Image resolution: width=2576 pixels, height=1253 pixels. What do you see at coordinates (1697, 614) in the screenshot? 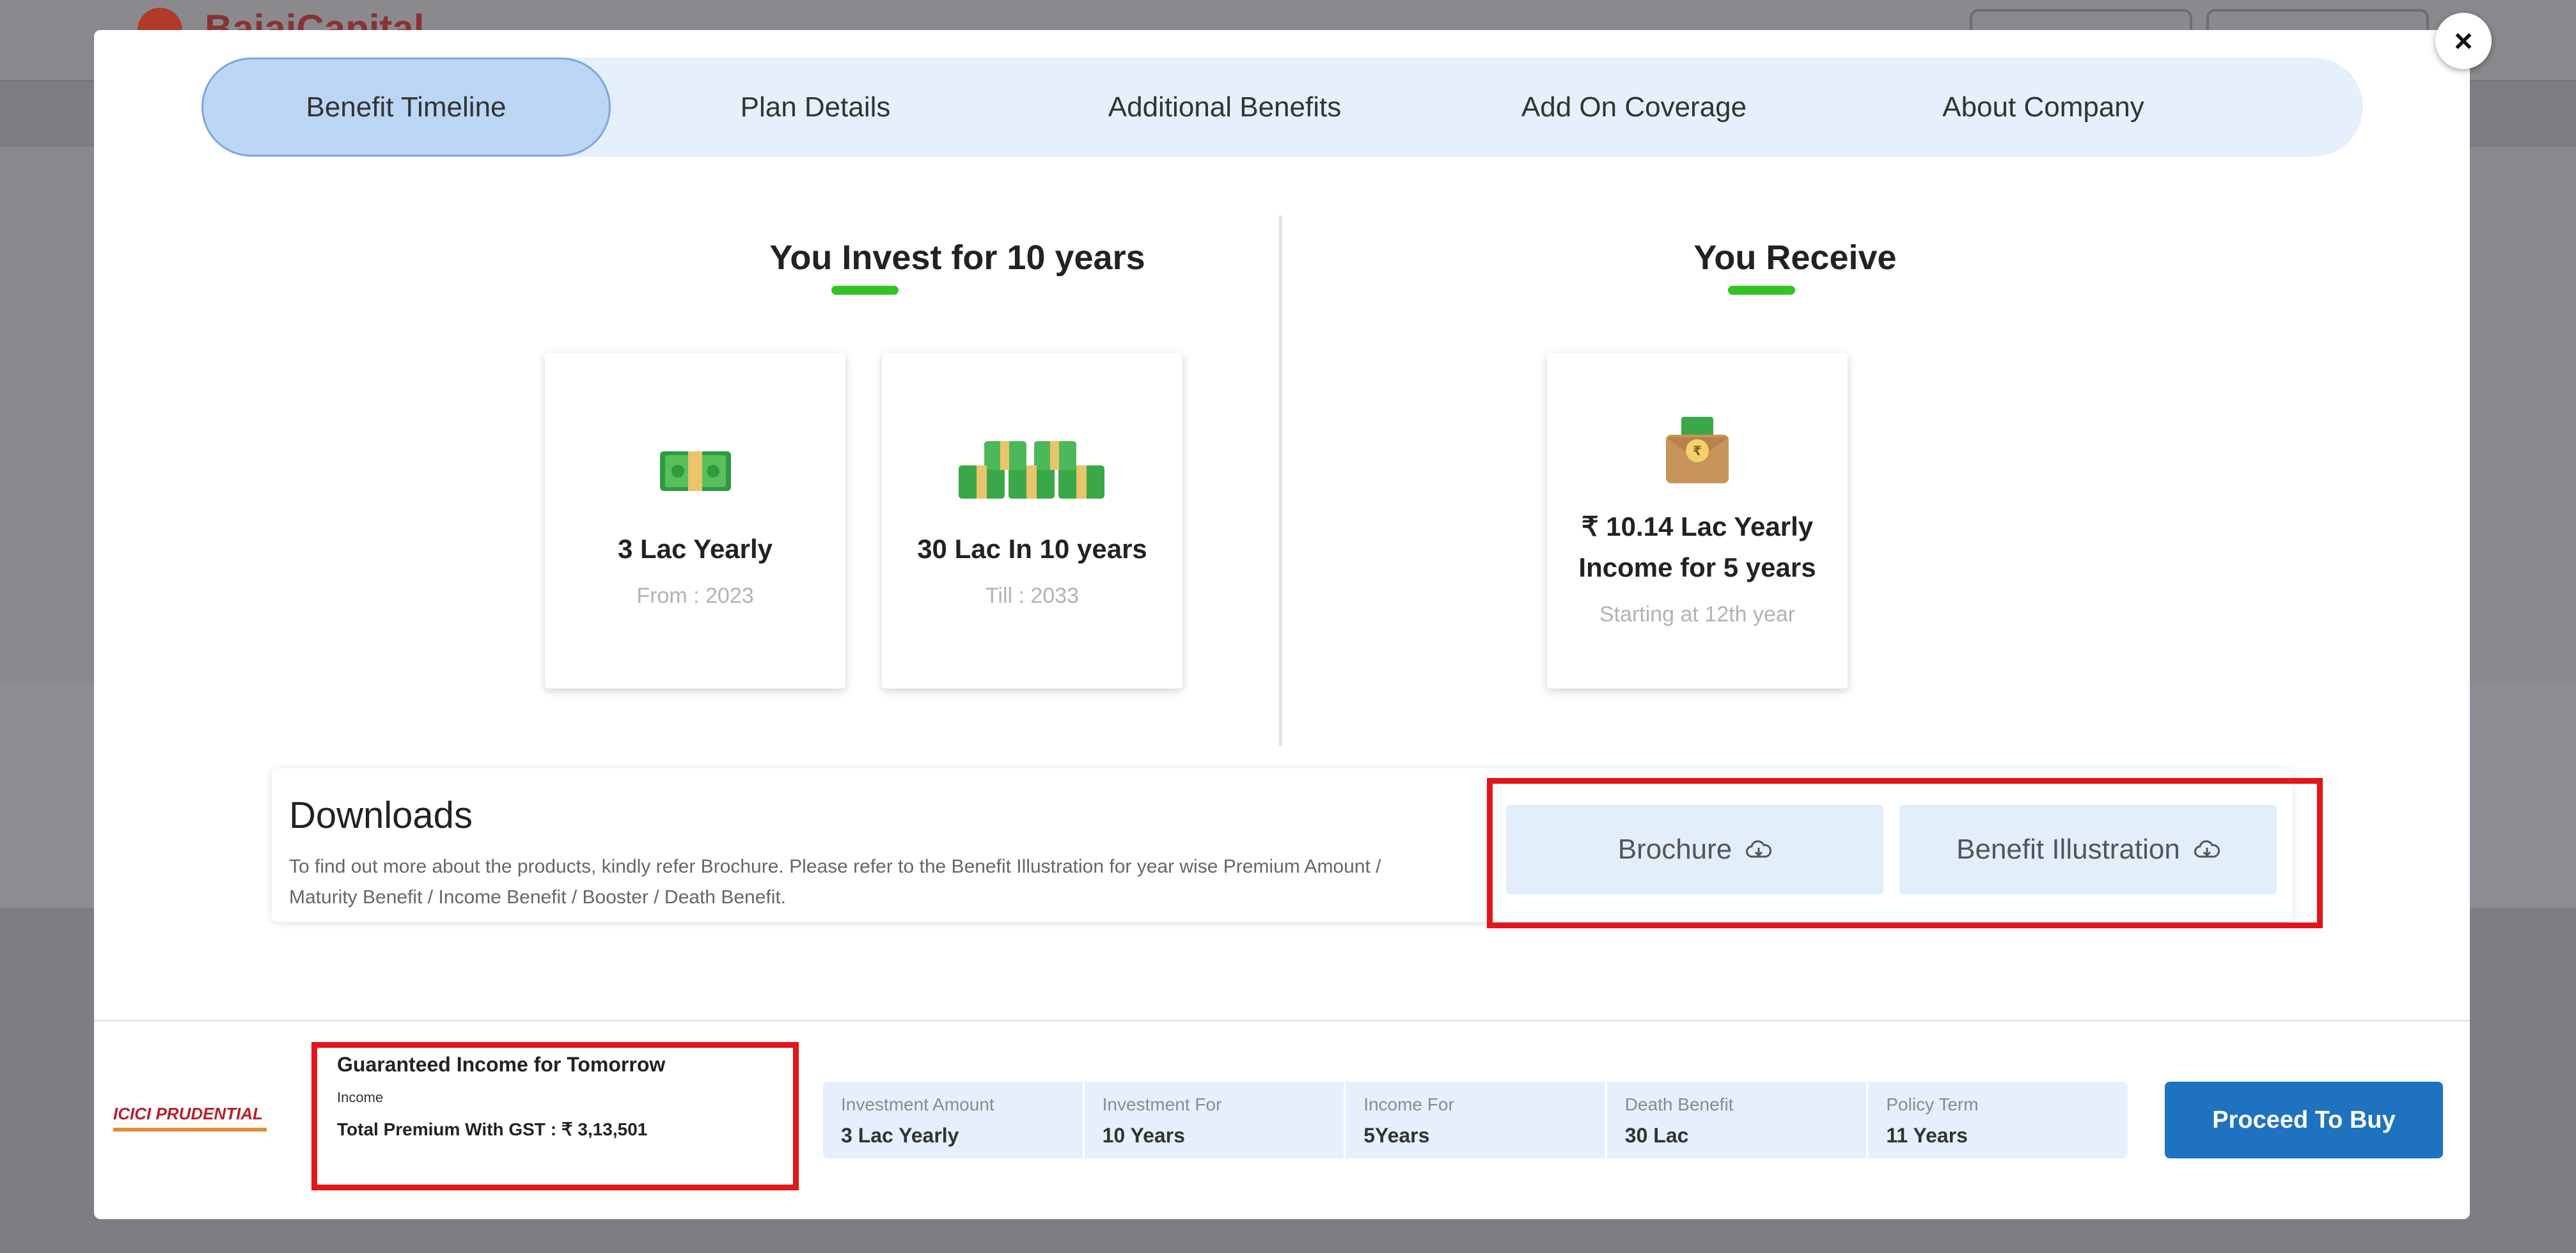
I see `receive-start-year: Starting at 12th year` at bounding box center [1697, 614].